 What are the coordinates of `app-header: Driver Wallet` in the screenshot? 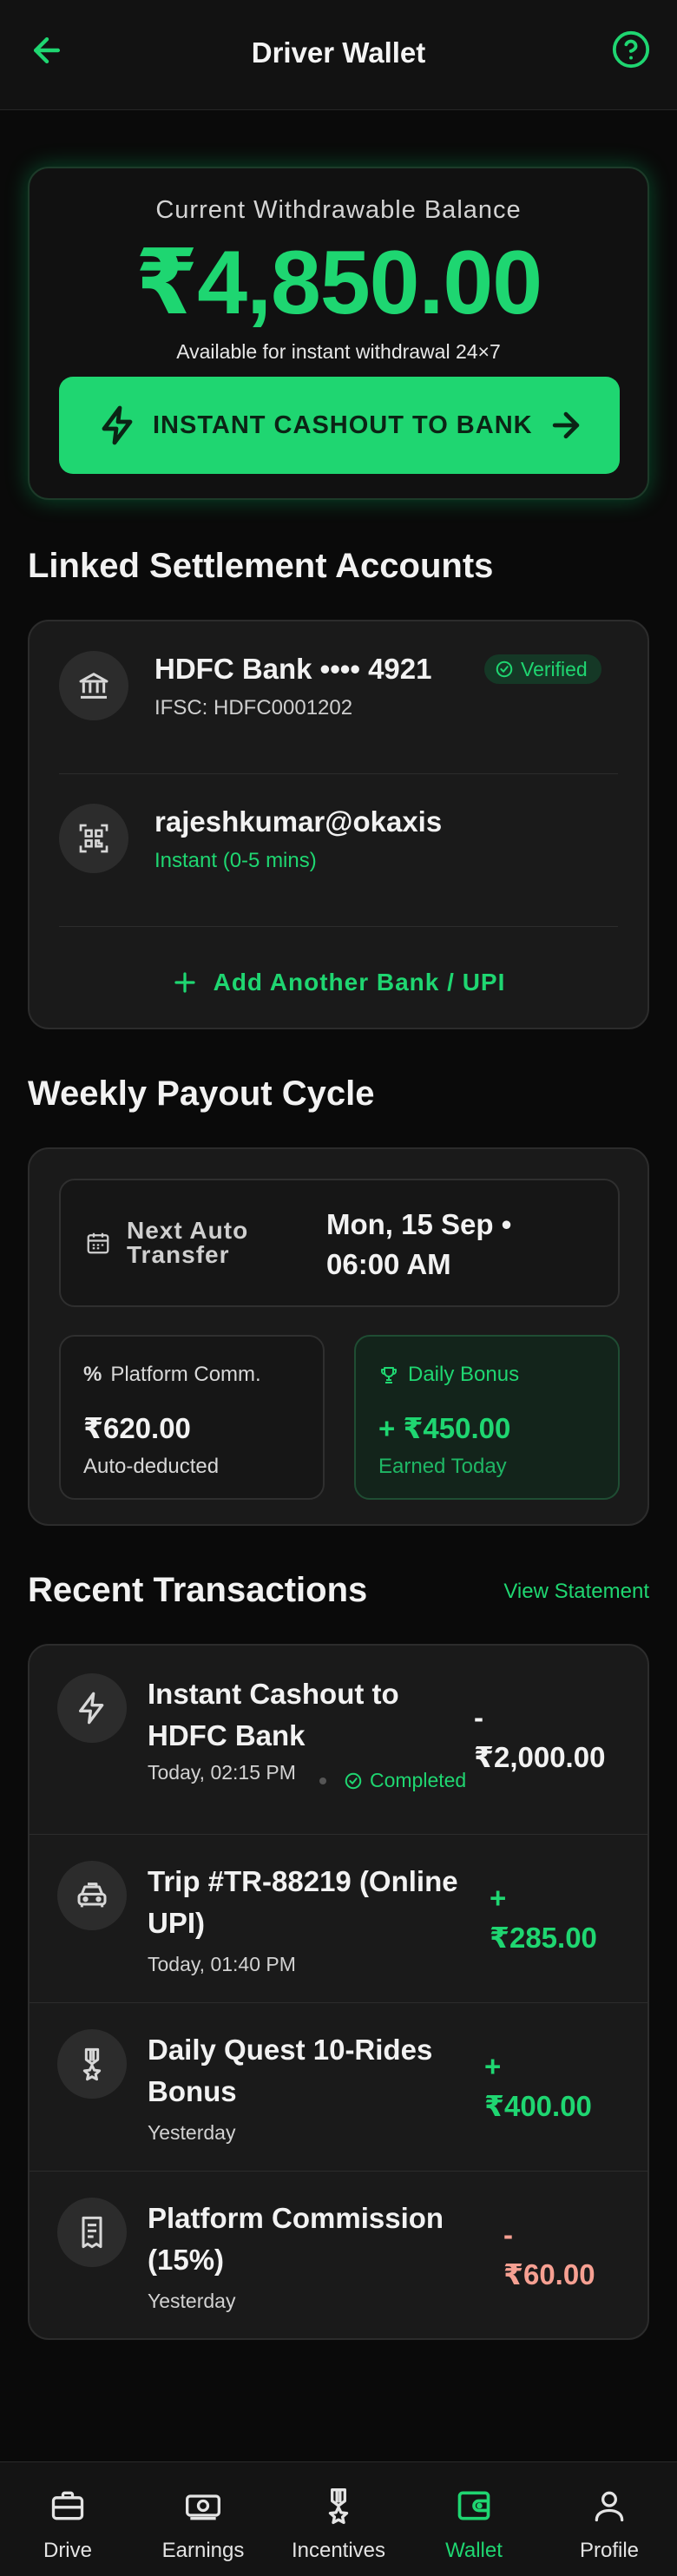 It's located at (338, 55).